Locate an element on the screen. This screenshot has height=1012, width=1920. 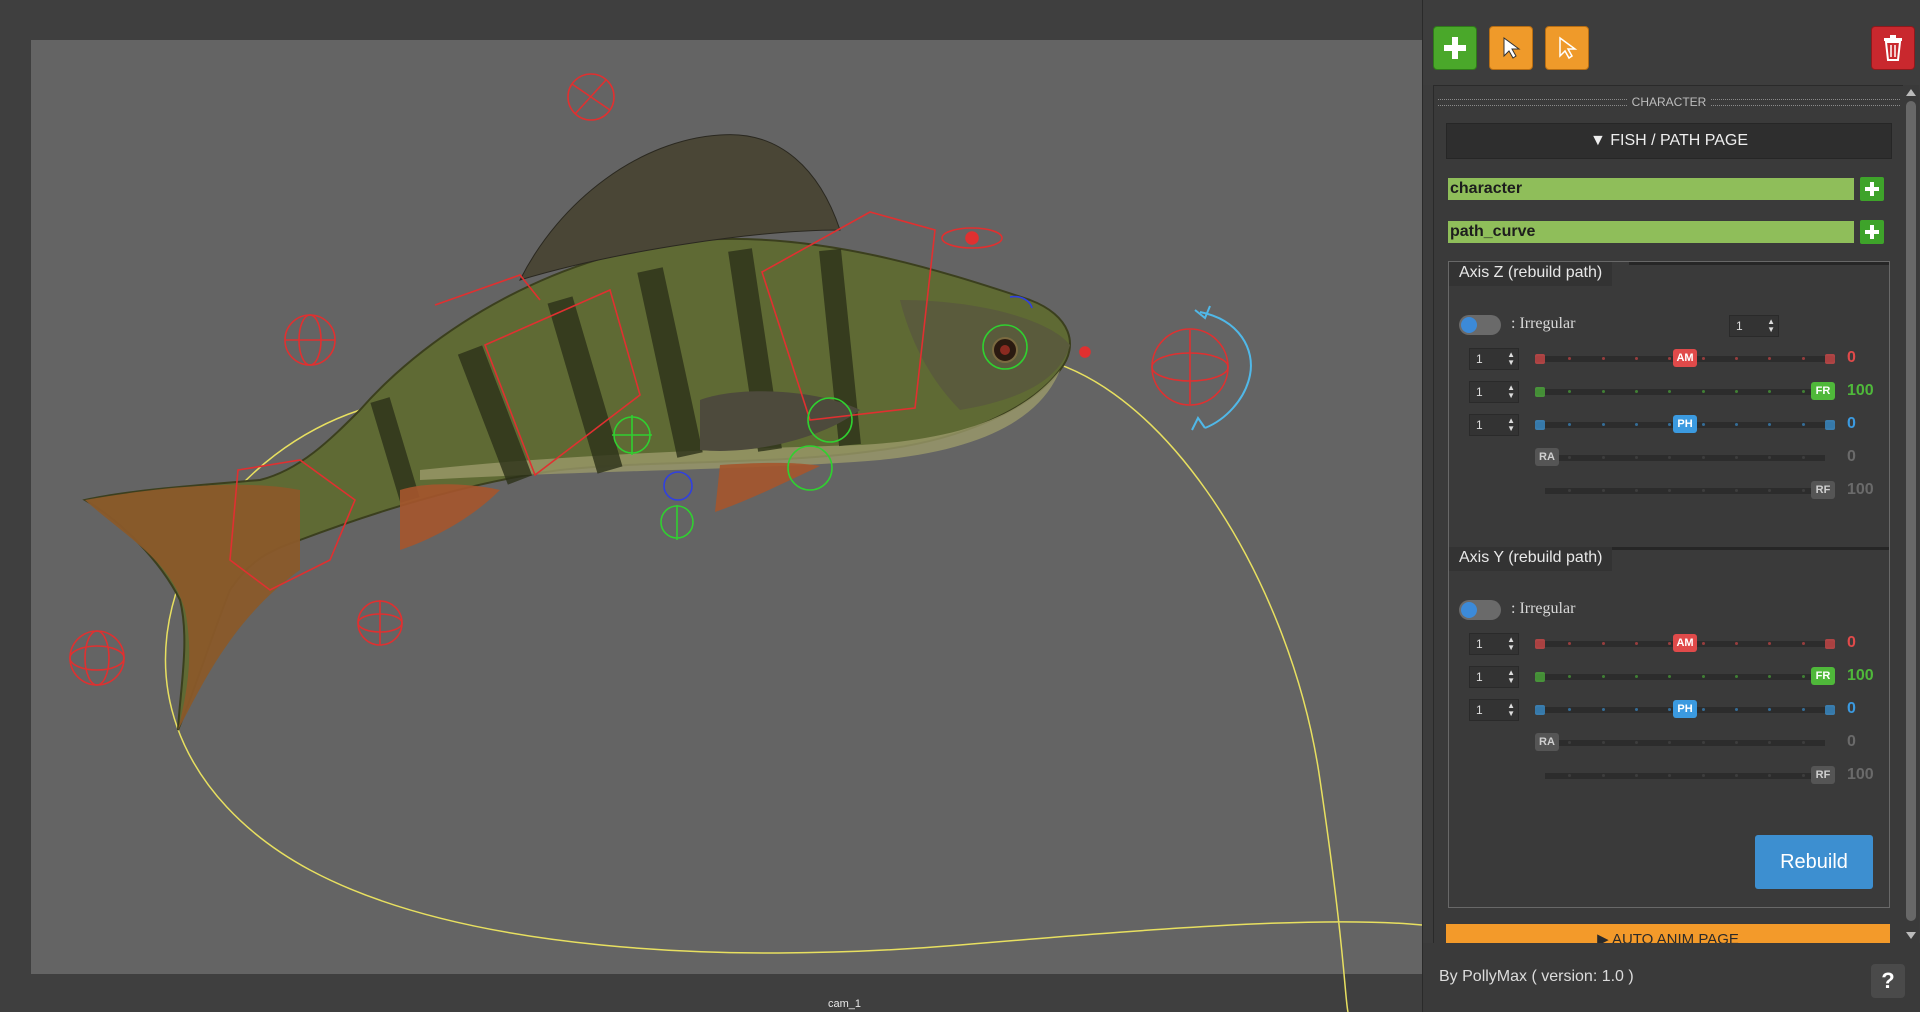
scroll-thumb is located at coordinates (1911, 511).